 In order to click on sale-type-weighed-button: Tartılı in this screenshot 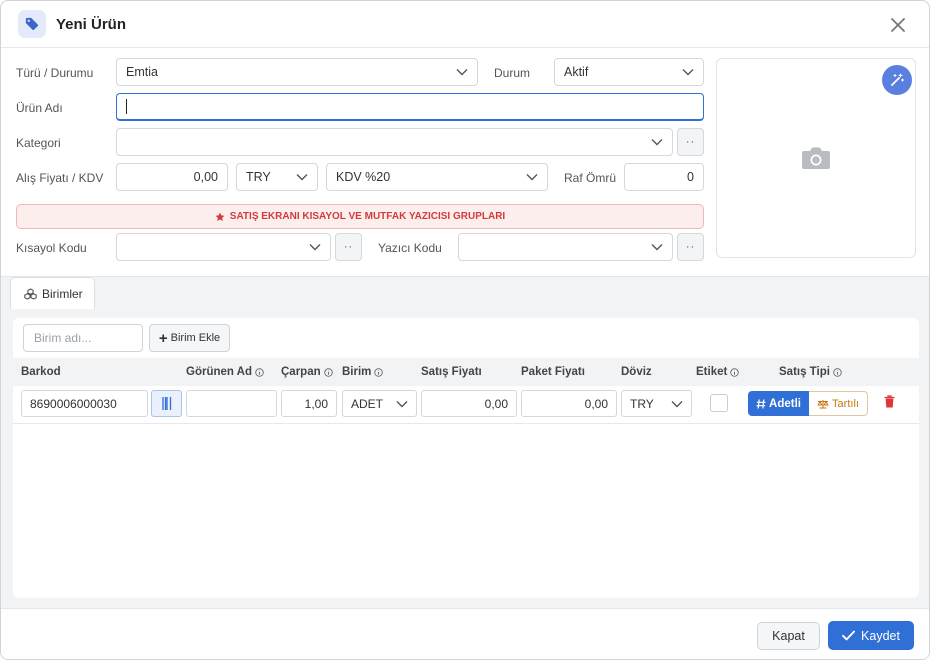, I will do `click(838, 403)`.